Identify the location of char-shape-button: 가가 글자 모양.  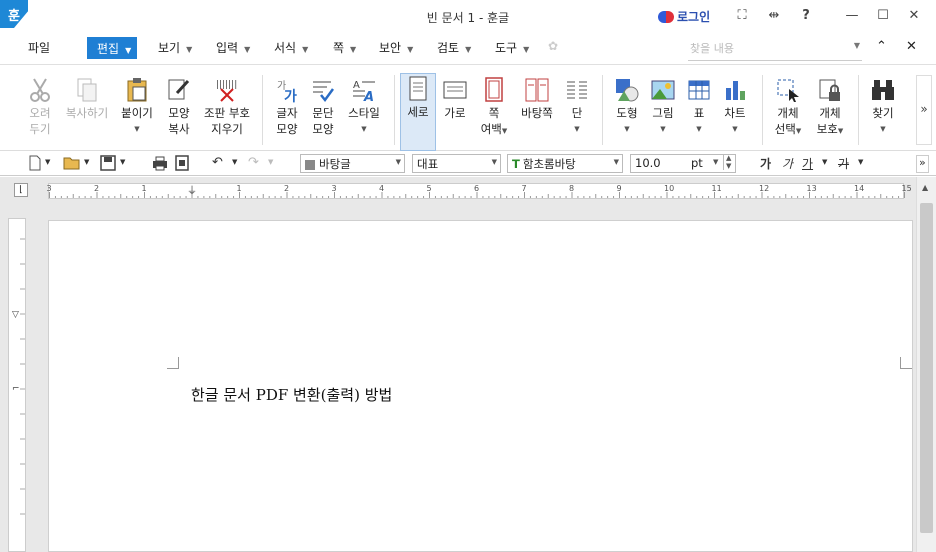
(287, 112).